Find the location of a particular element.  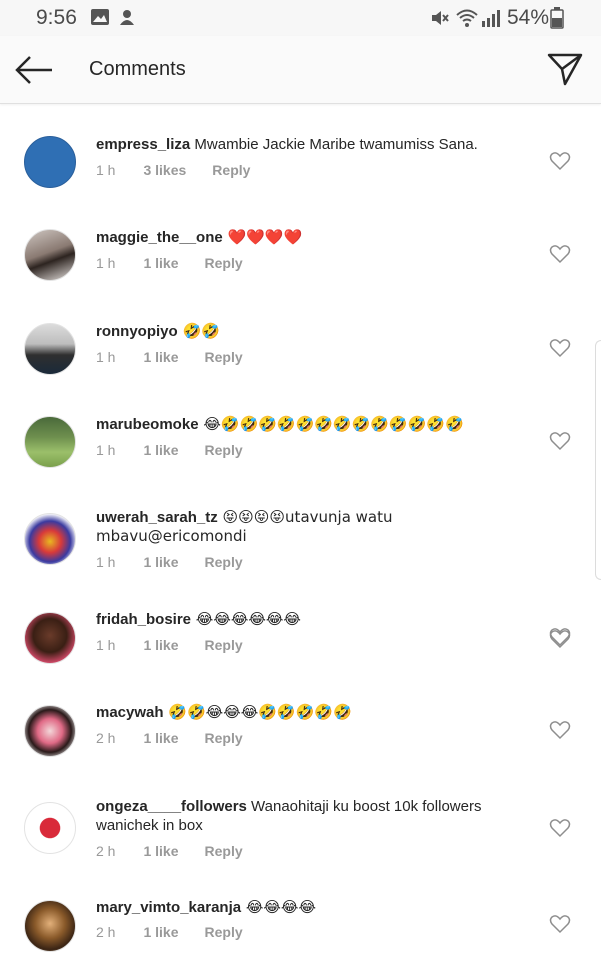

send-button is located at coordinates (565, 69).